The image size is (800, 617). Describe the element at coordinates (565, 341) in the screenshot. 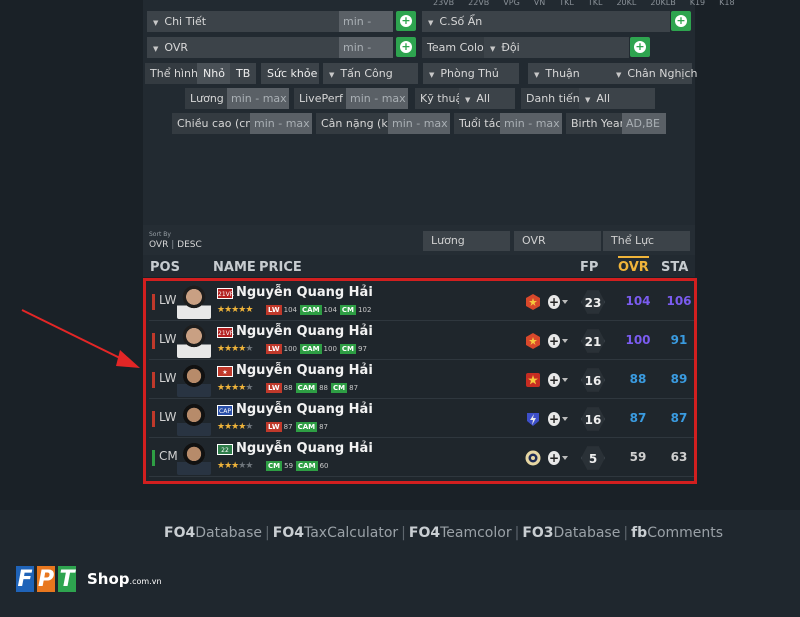

I see `chevron-down-icon` at that location.